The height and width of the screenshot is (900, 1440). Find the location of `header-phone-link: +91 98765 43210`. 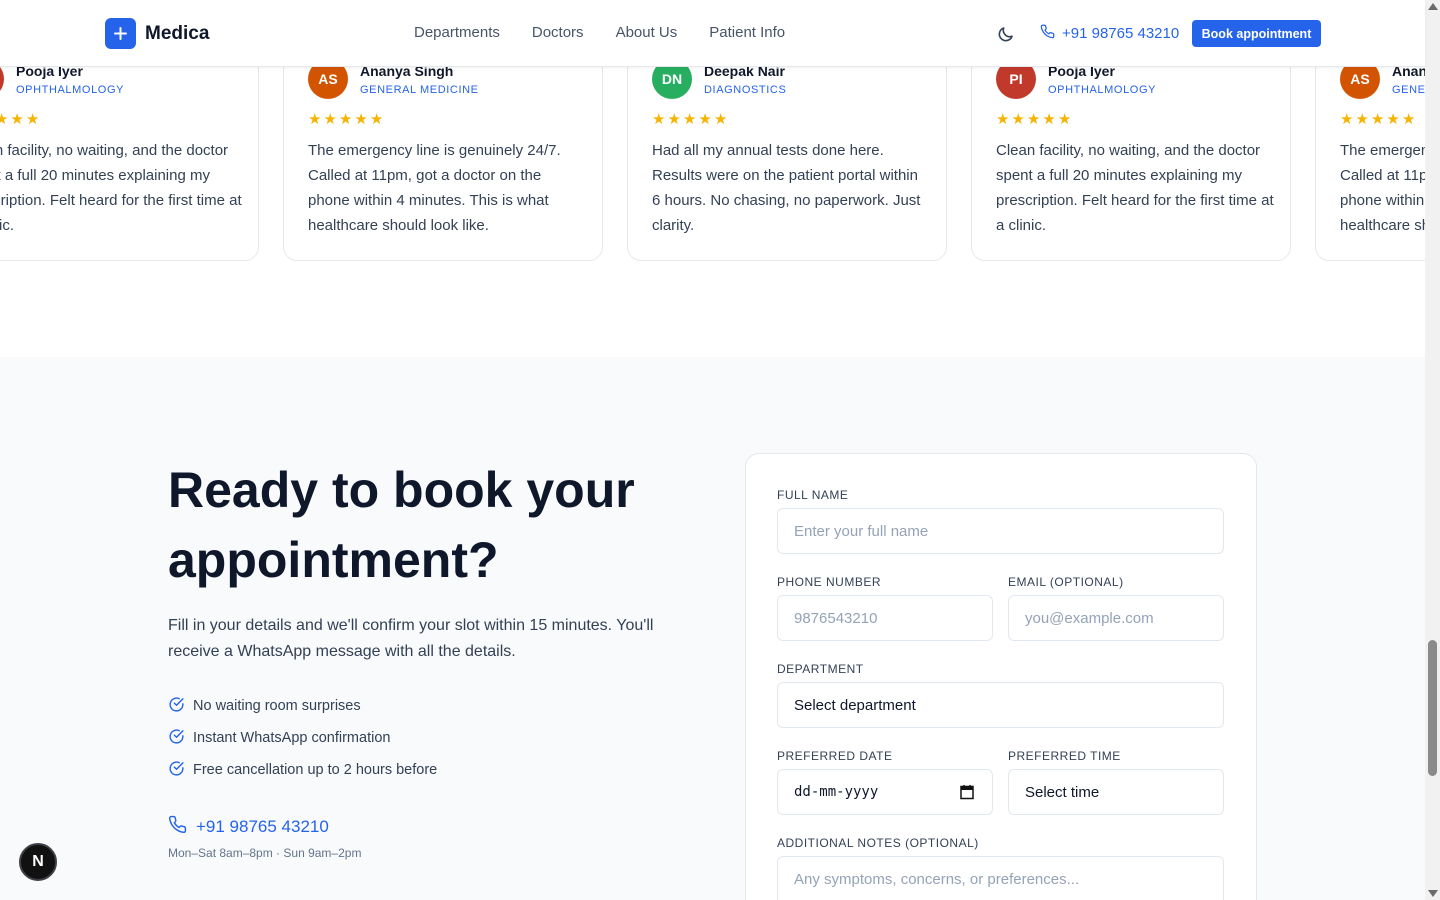

header-phone-link: +91 98765 43210 is located at coordinates (1109, 33).